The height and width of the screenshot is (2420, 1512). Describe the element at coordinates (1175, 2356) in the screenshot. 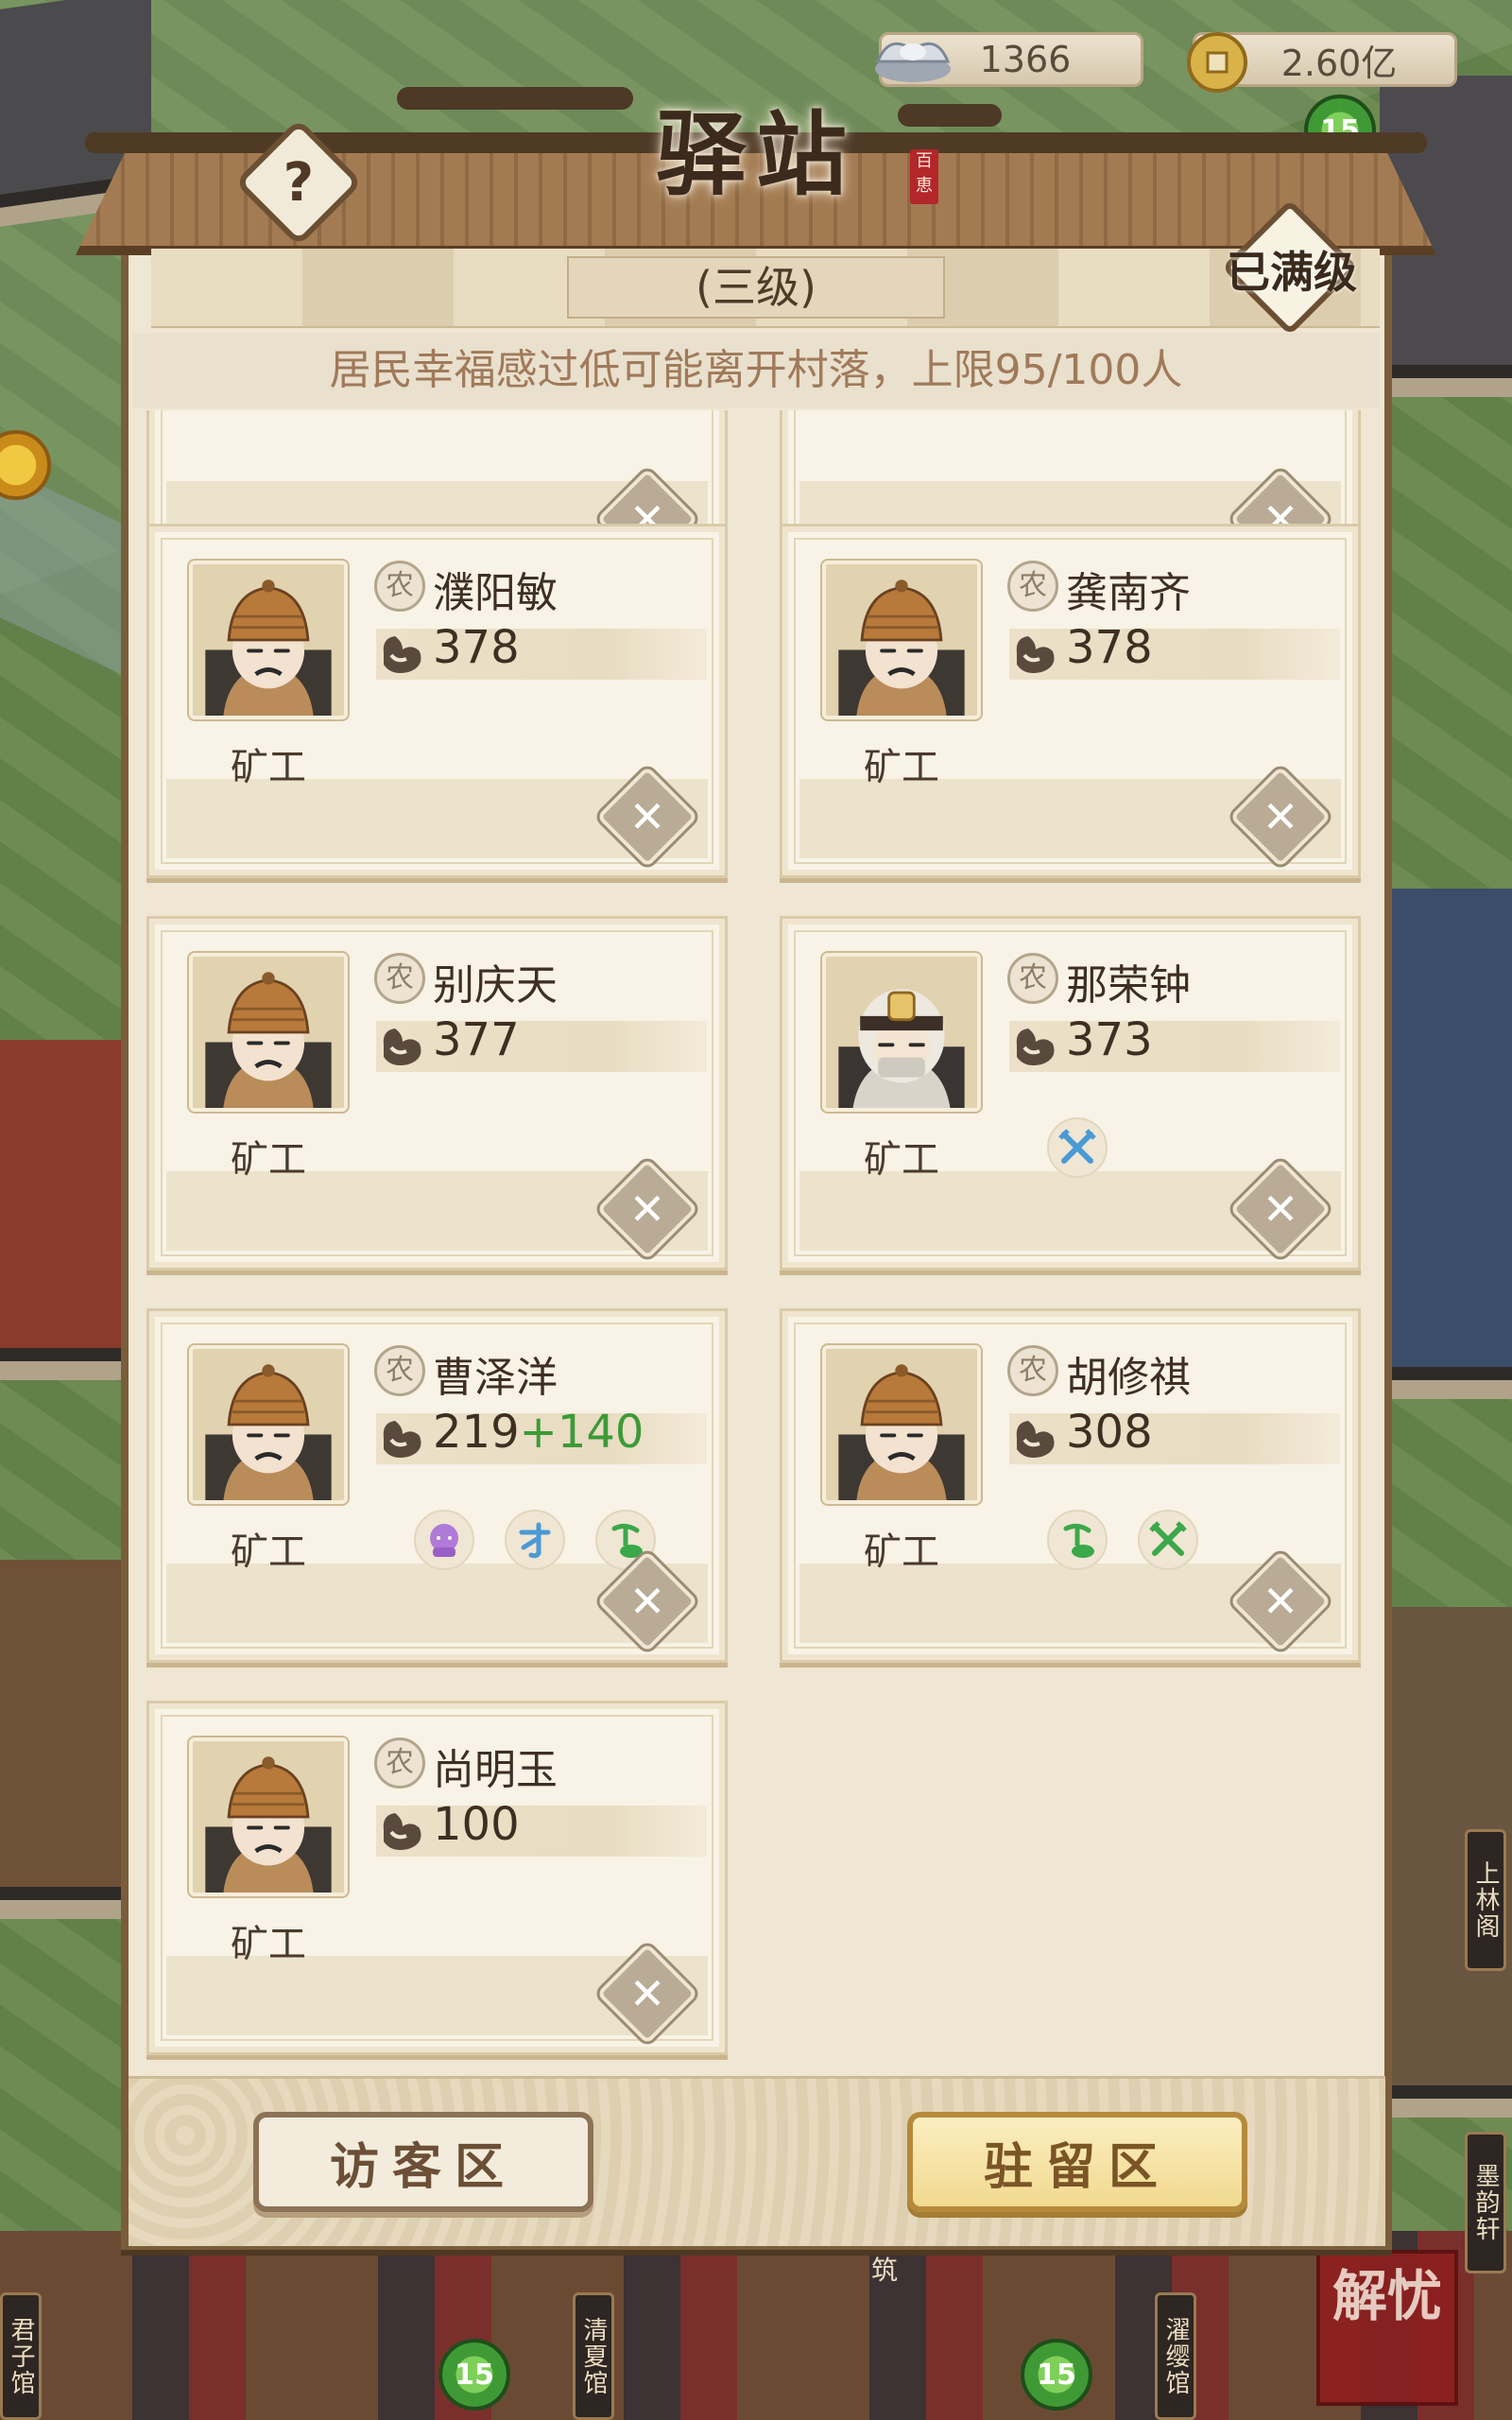

I see `building-sign-zhuoying: 濯缨馆` at that location.